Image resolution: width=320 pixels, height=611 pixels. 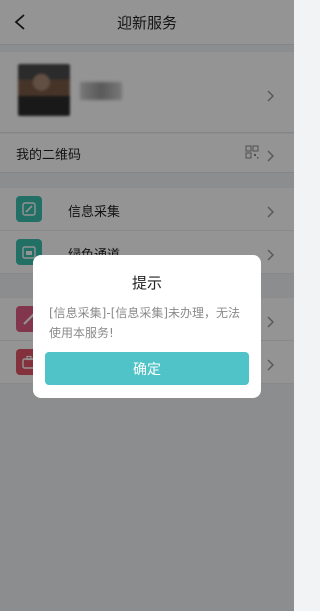 I want to click on dialog-title: 提示, so click(x=146, y=283).